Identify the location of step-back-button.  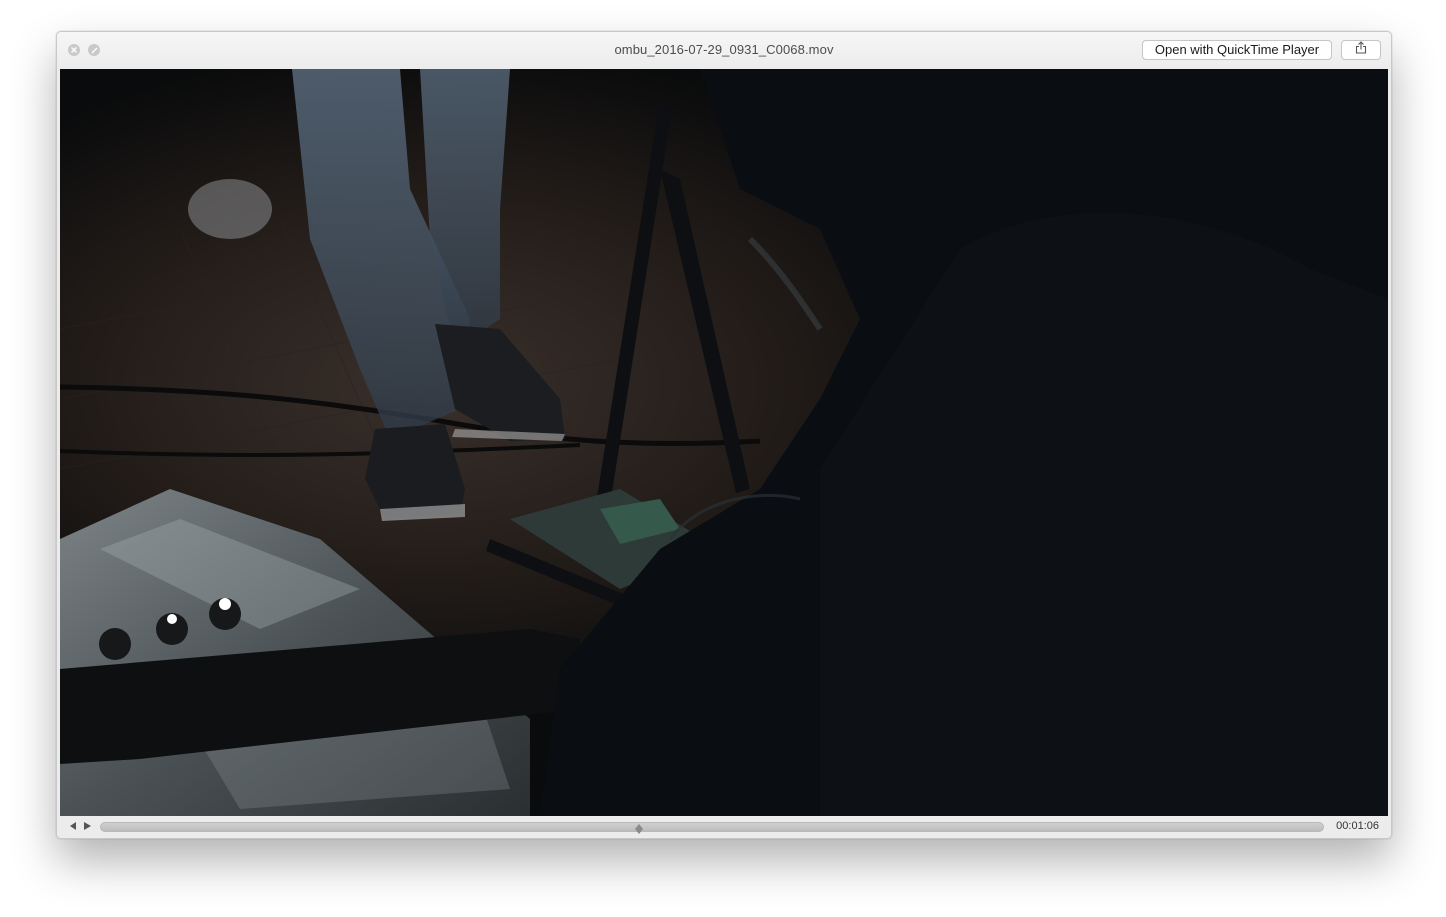
(72, 827).